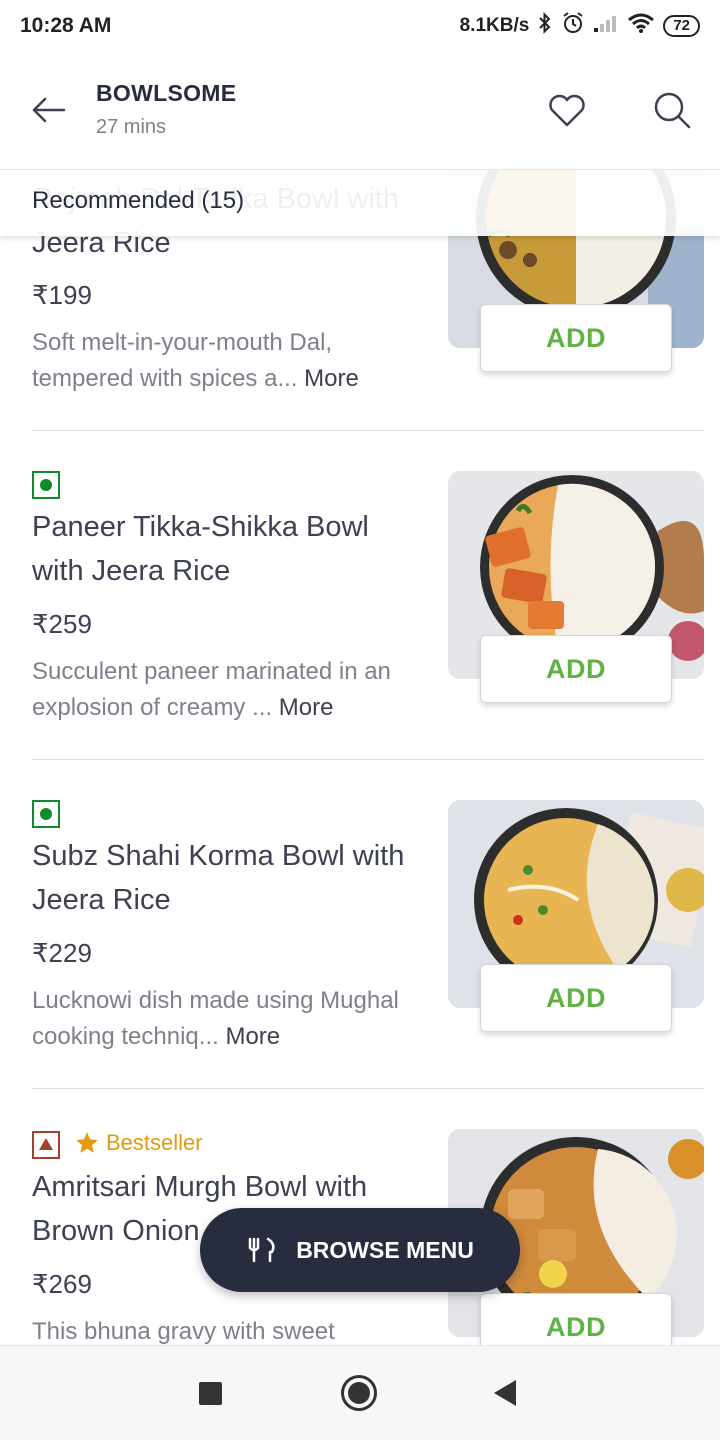  I want to click on system-nav-bar, so click(360, 1392).